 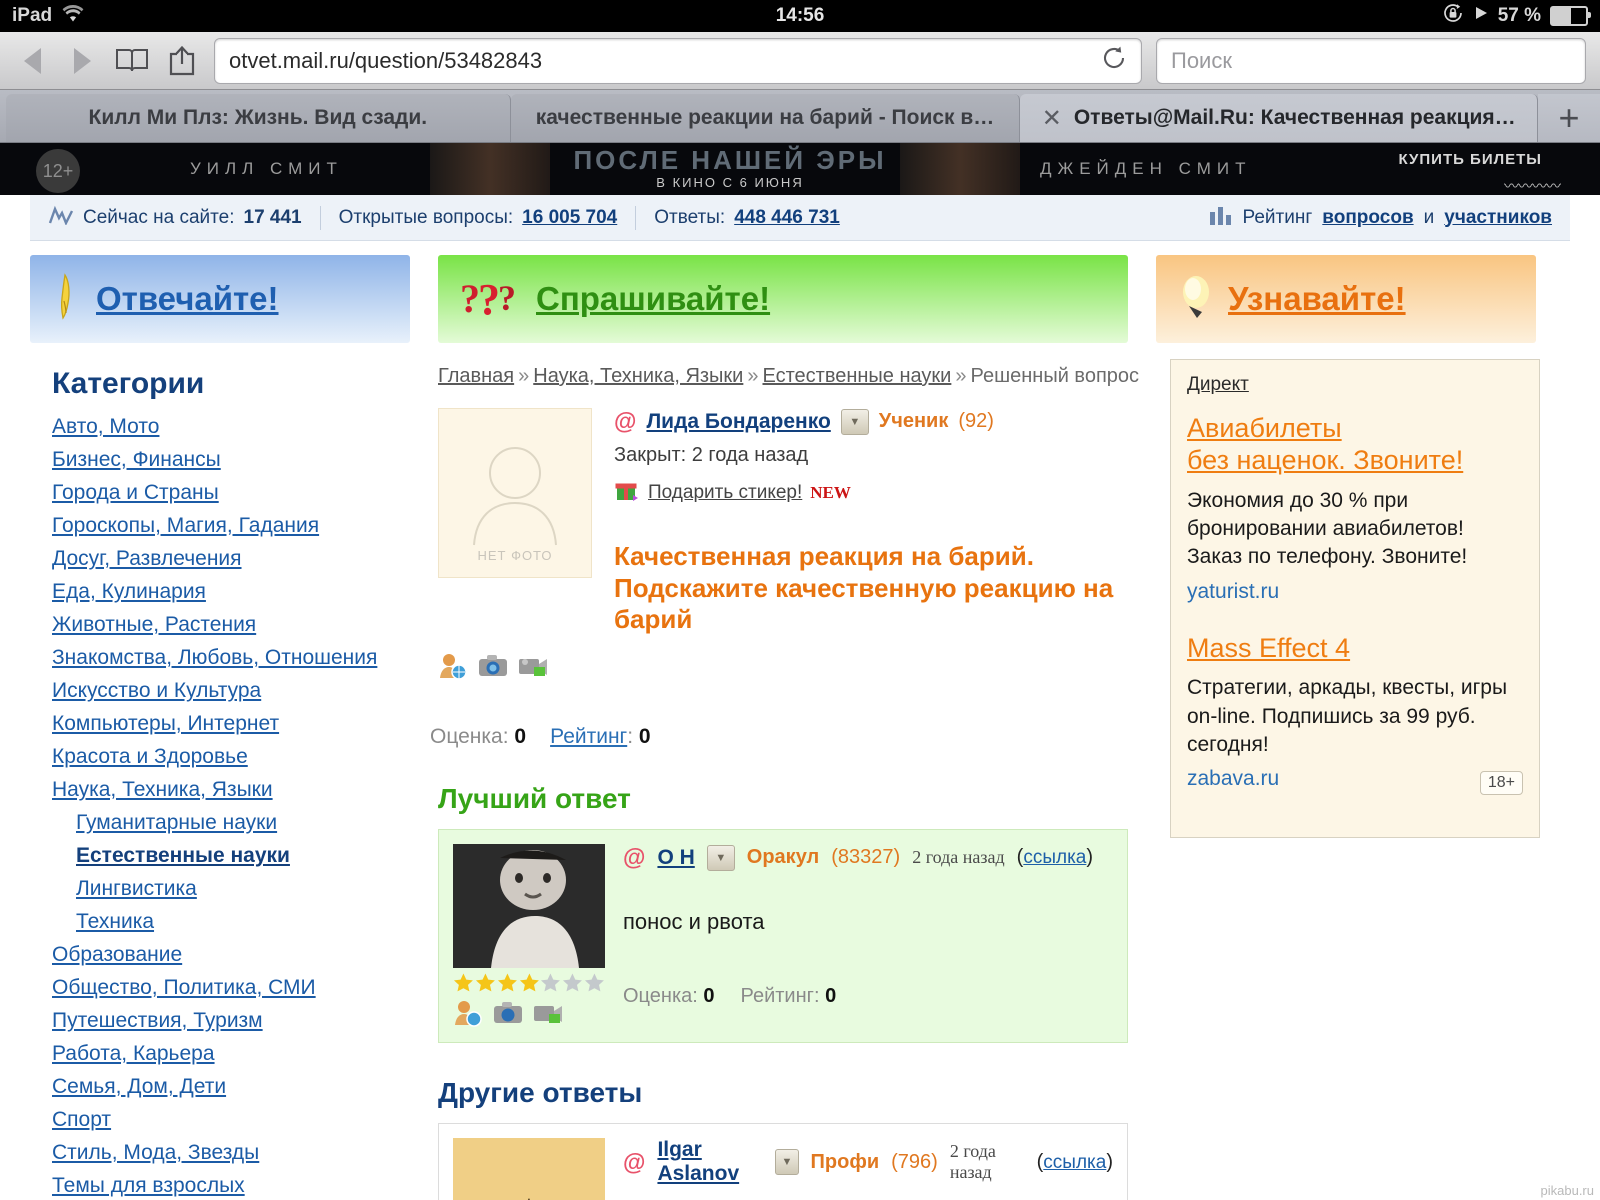 I want to click on direct-title: Директ, so click(x=1355, y=385).